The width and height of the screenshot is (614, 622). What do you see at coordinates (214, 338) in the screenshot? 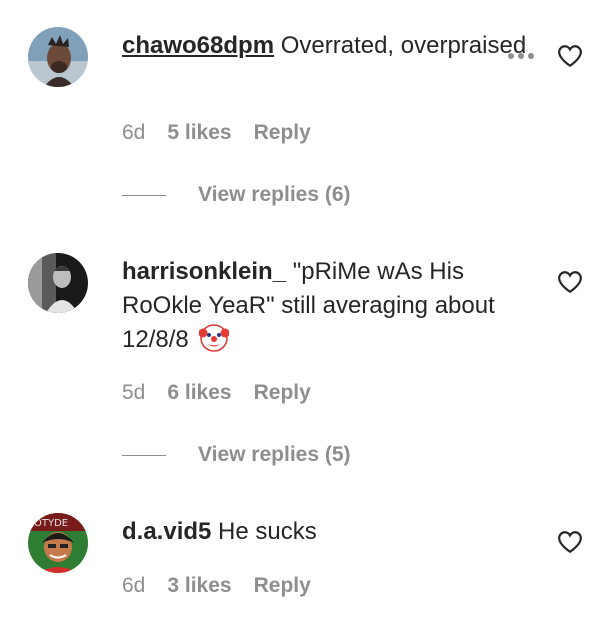
I see `clown-face-emoji` at bounding box center [214, 338].